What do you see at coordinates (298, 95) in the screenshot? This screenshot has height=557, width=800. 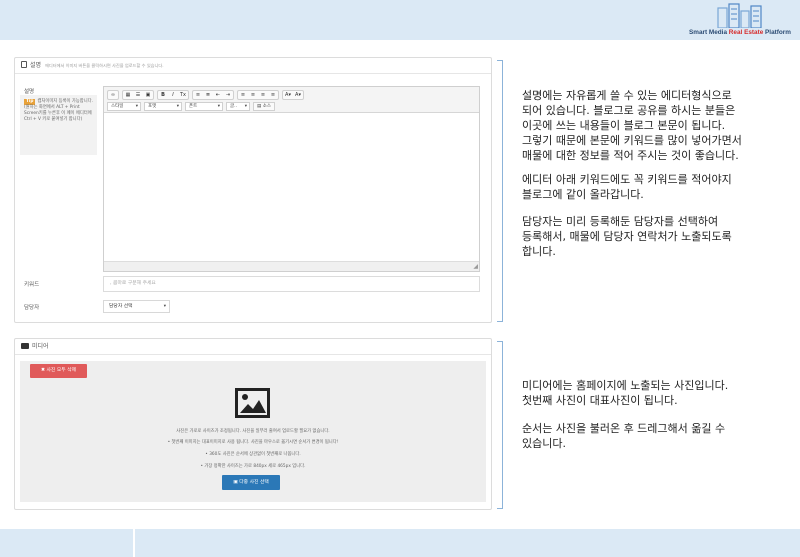 I see `bg-color-icon: A▾` at bounding box center [298, 95].